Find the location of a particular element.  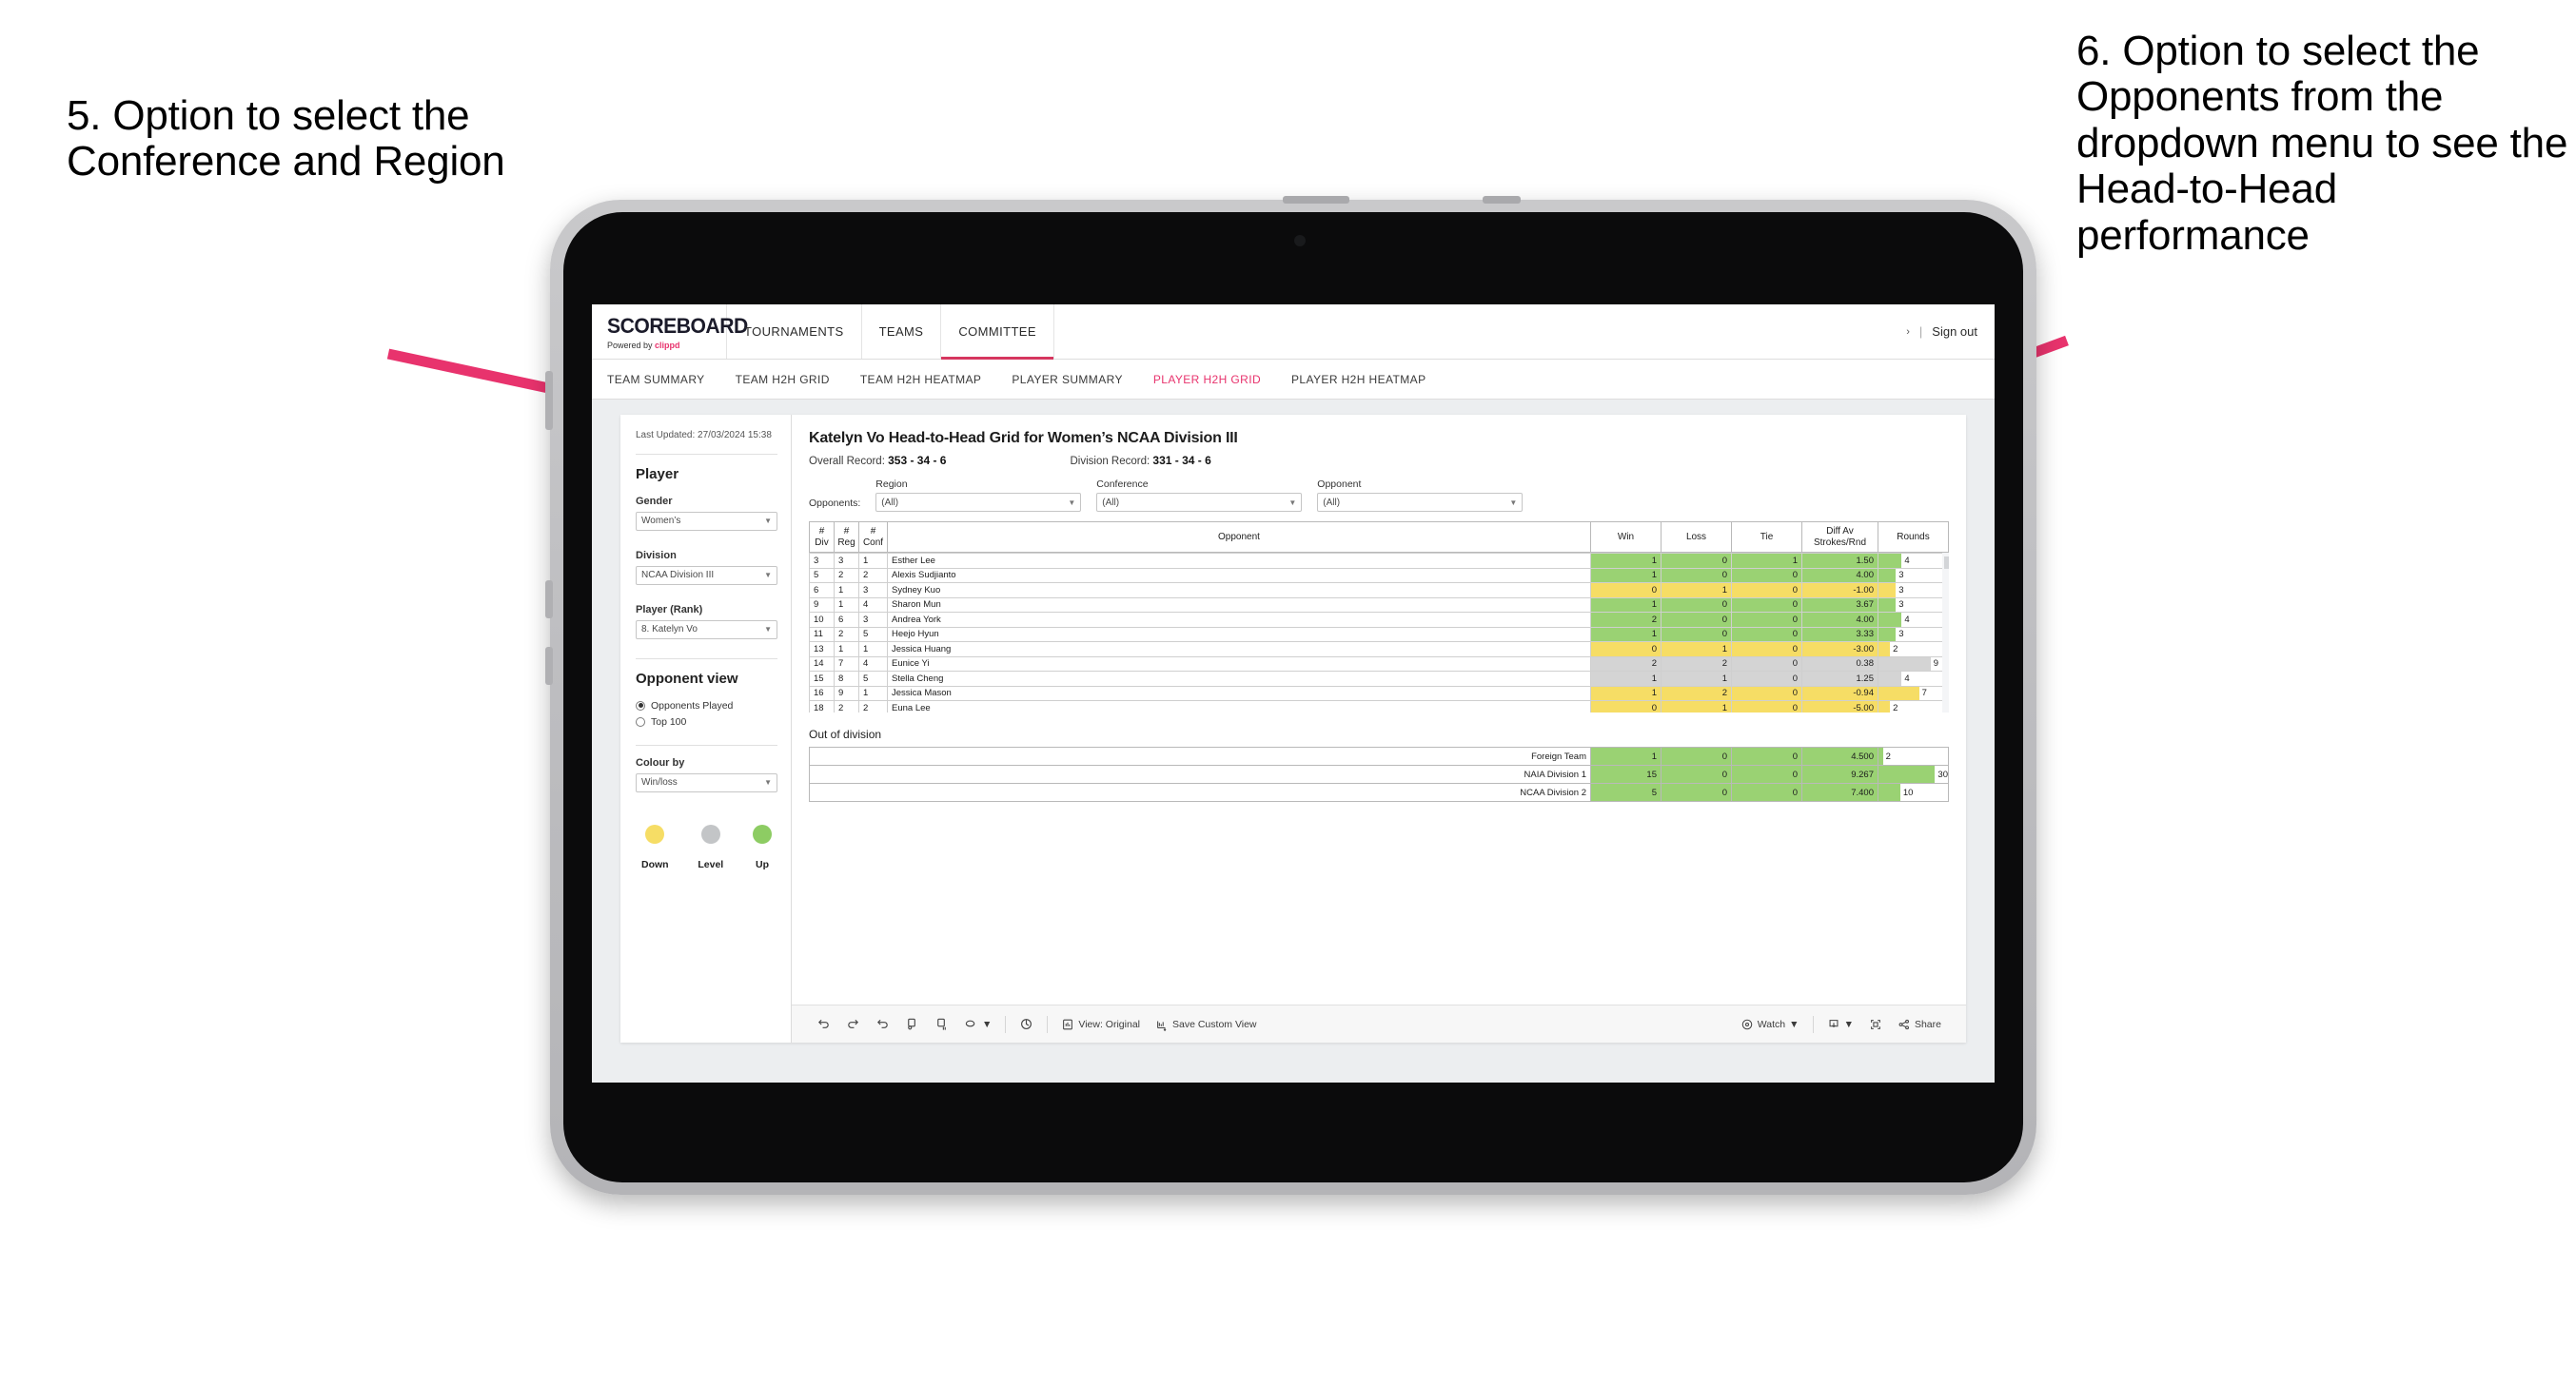

table-cell: 18 is located at coordinates (822, 706).